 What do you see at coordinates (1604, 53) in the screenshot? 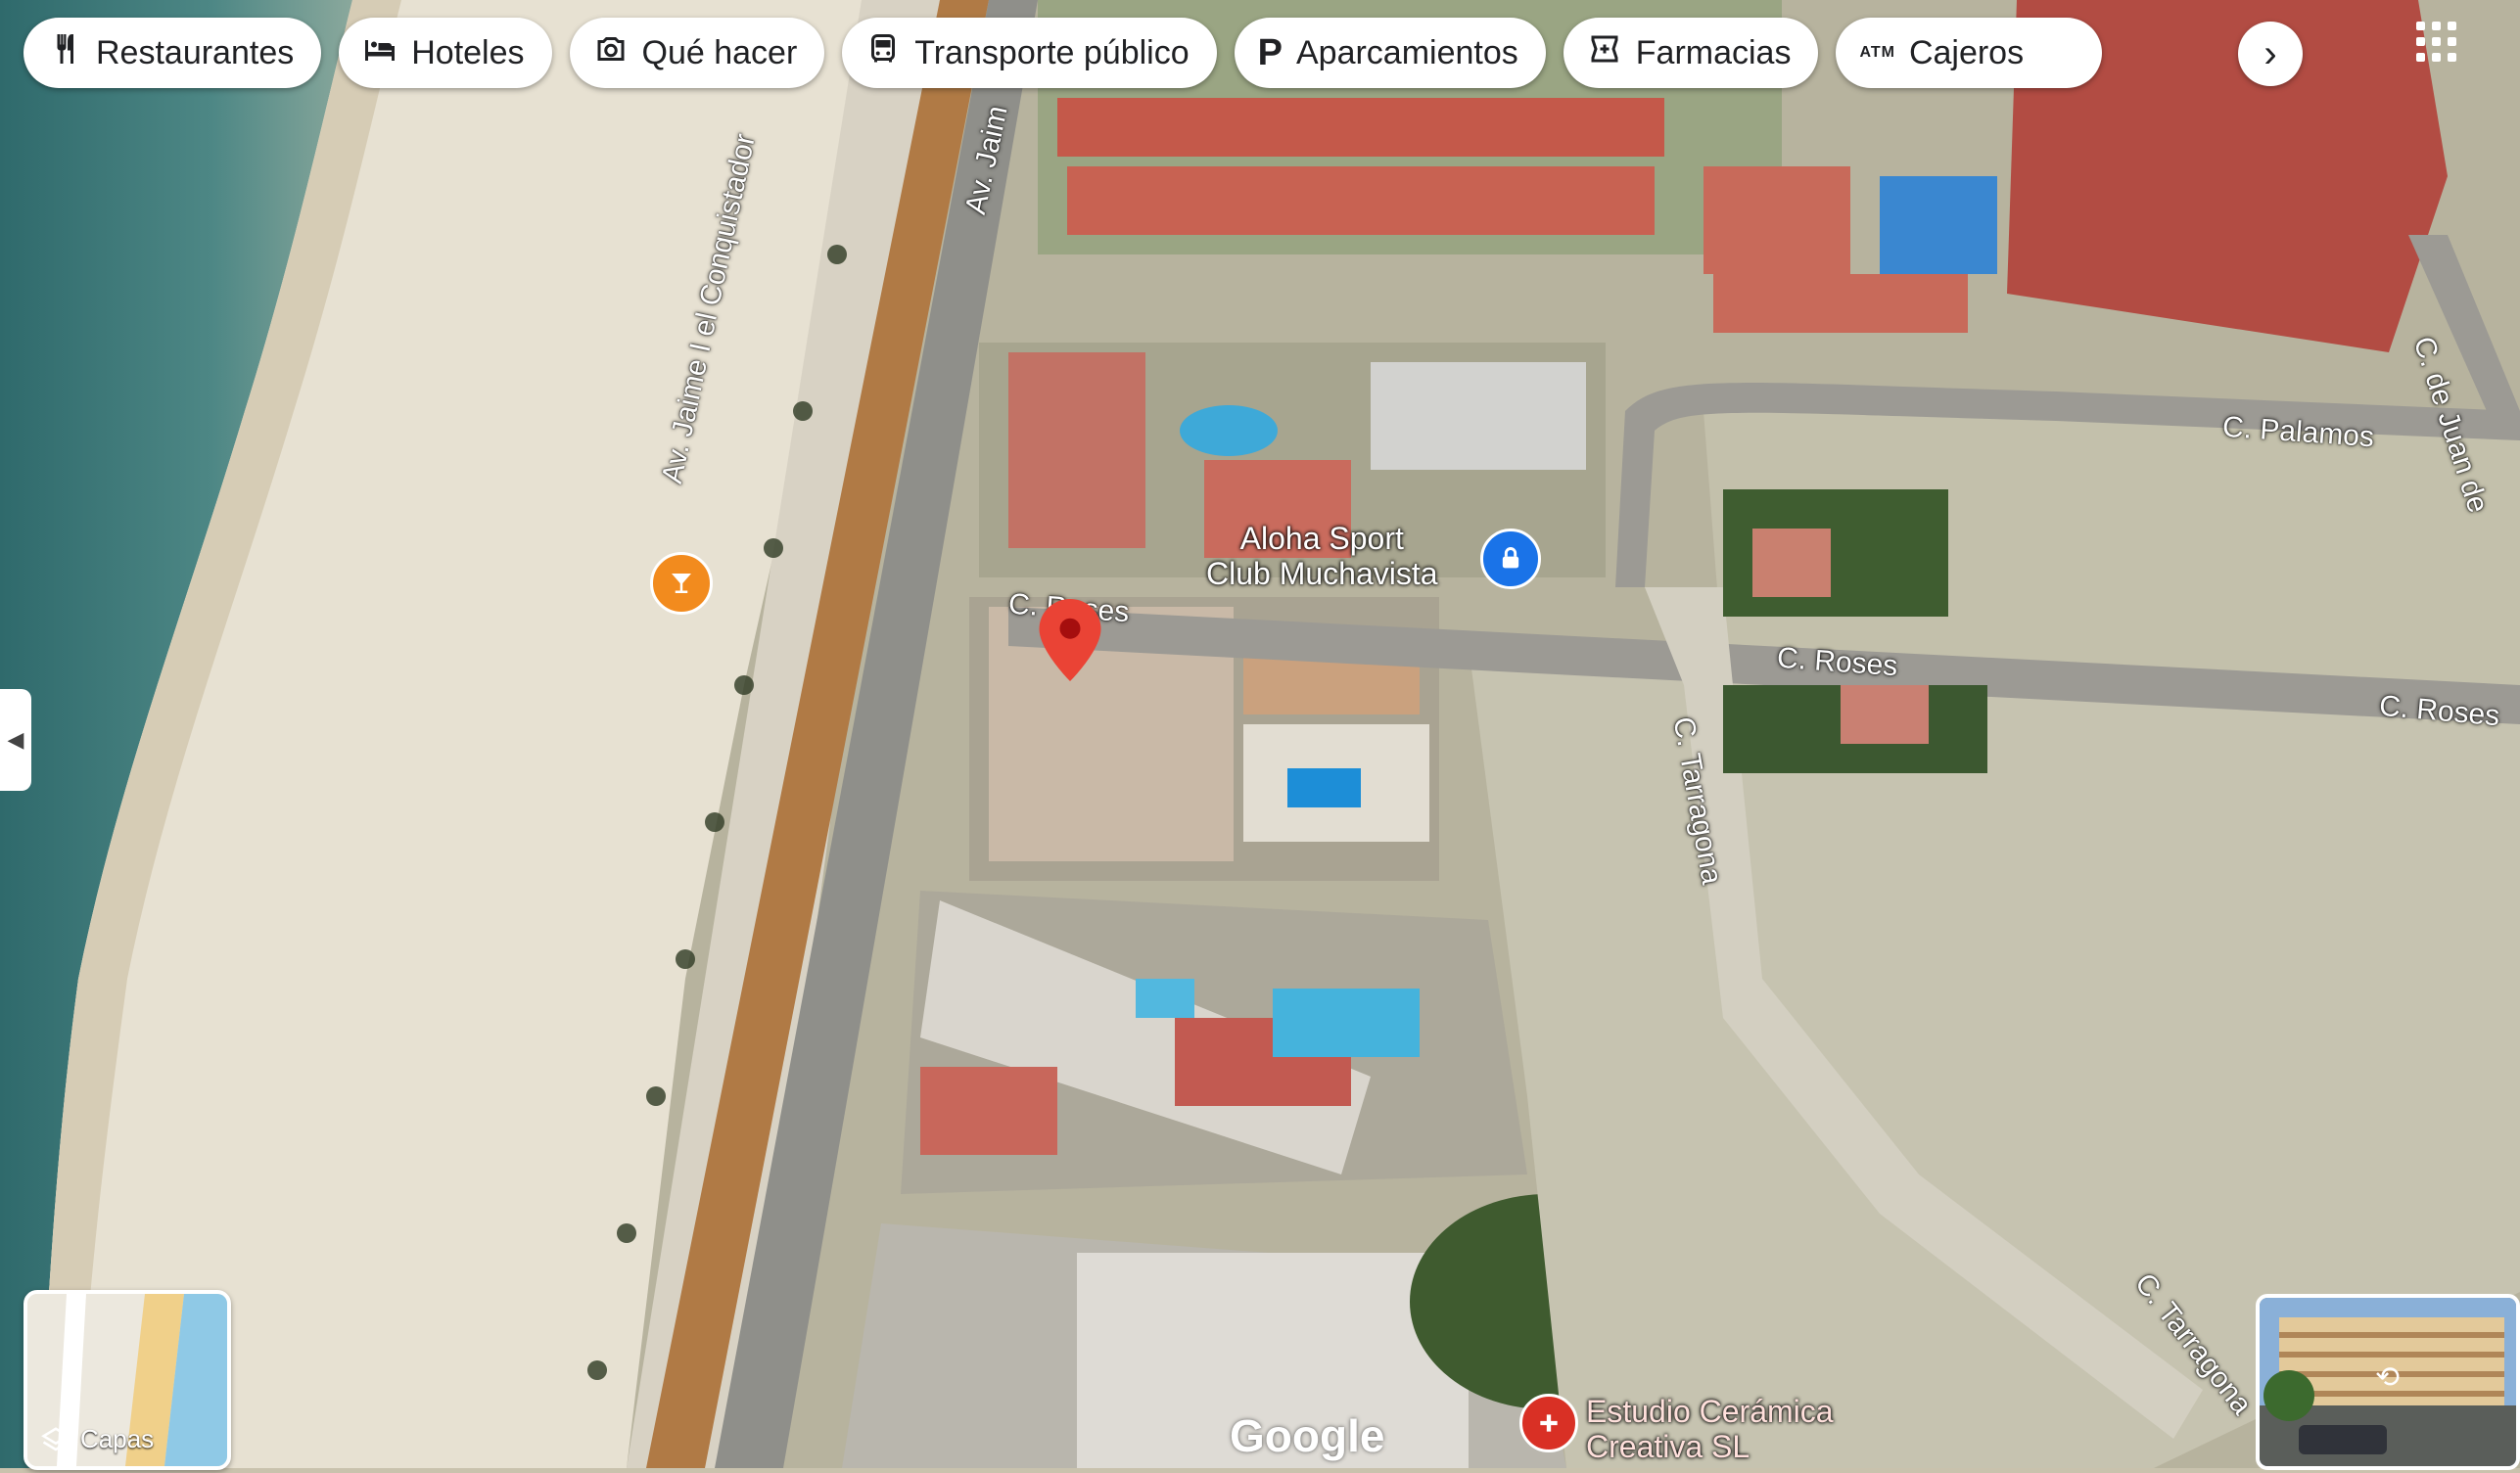
I see `pharmacy-icon` at bounding box center [1604, 53].